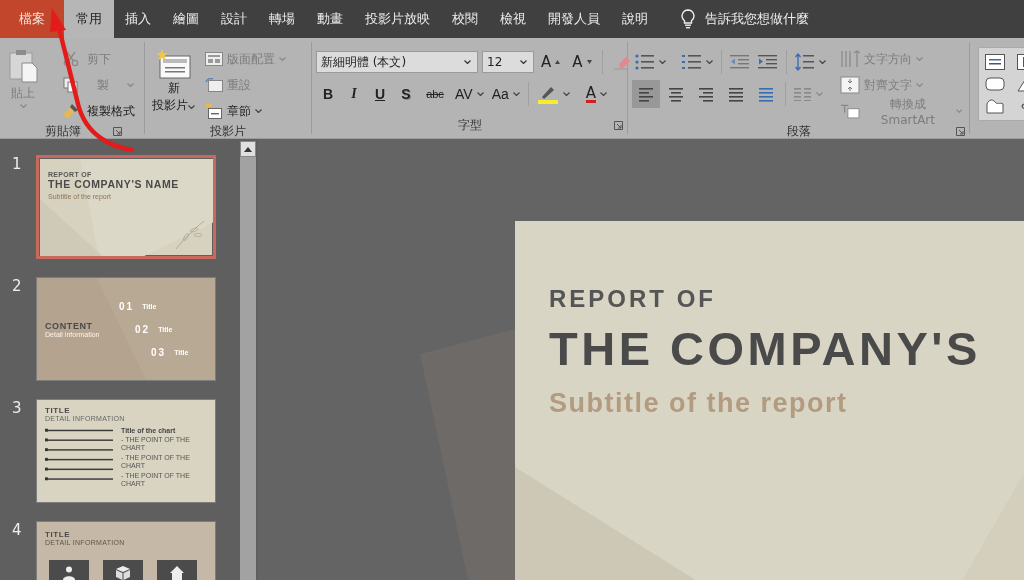 Image resolution: width=1024 pixels, height=580 pixels. I want to click on justify-icon, so click(736, 94).